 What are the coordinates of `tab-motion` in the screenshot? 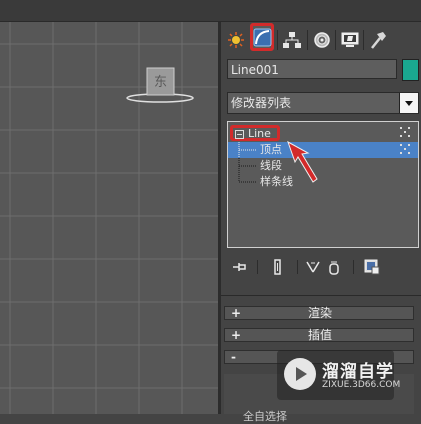 It's located at (322, 40).